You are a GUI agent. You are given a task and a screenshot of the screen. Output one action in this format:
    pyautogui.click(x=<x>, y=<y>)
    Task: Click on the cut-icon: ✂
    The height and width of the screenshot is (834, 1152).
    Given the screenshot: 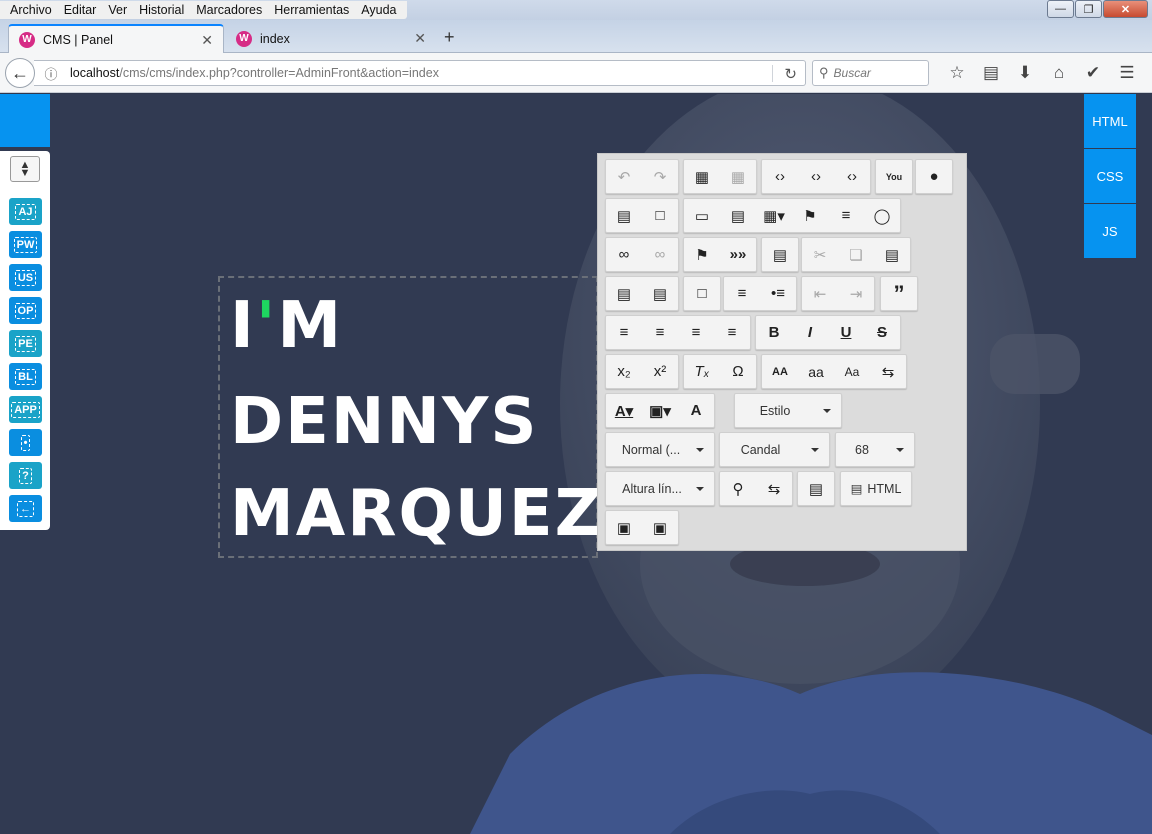 What is the action you would take?
    pyautogui.click(x=820, y=254)
    